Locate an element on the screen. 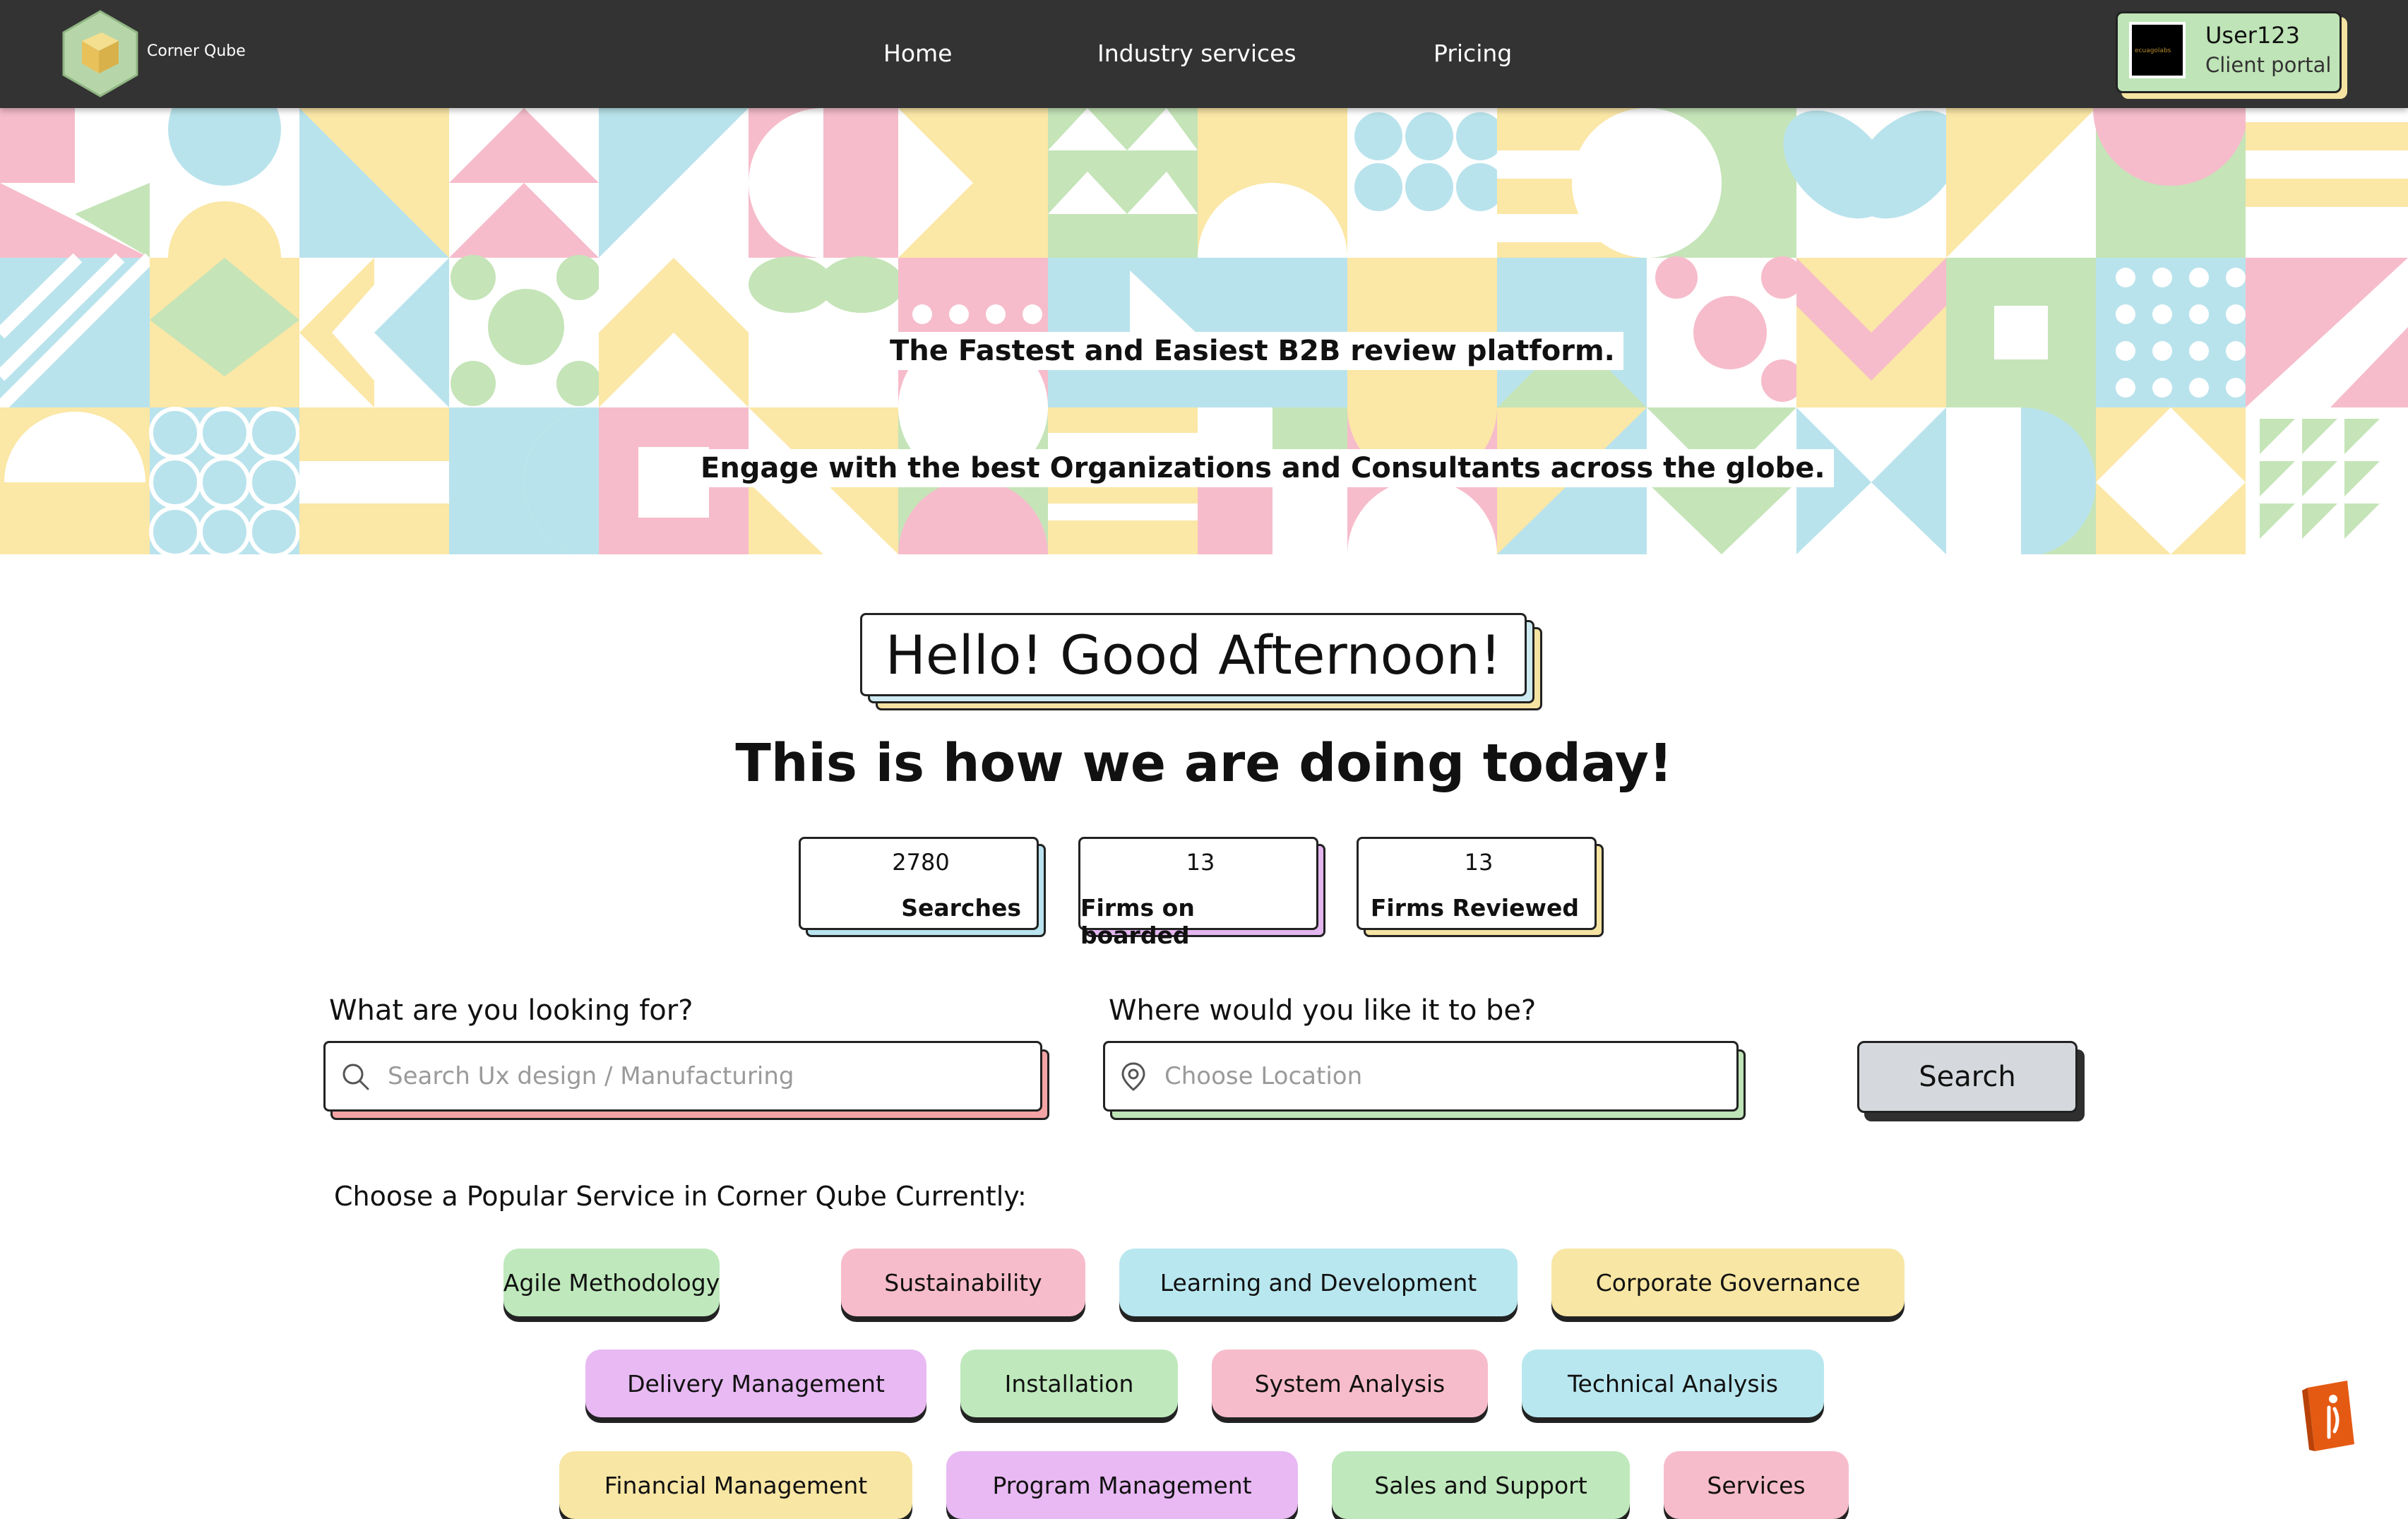 This screenshot has height=1519, width=2408. service-chip-label: Delivery Management is located at coordinates (756, 1383).